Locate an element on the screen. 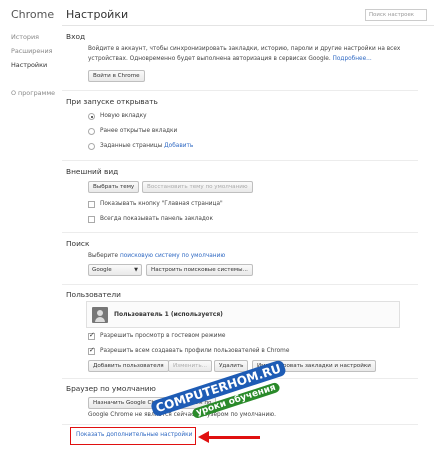  guest-mode-label: Разрешить просмотр в гостевом режиме is located at coordinates (163, 336).